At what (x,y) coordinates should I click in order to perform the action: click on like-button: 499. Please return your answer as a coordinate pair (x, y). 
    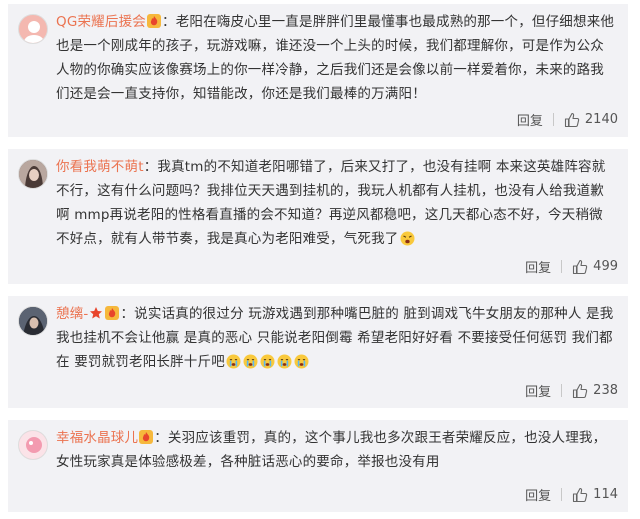
    Looking at the image, I should click on (595, 267).